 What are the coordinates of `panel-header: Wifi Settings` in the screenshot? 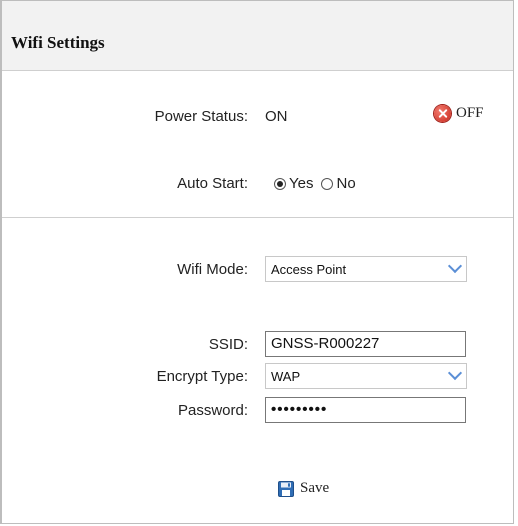 It's located at (257, 36).